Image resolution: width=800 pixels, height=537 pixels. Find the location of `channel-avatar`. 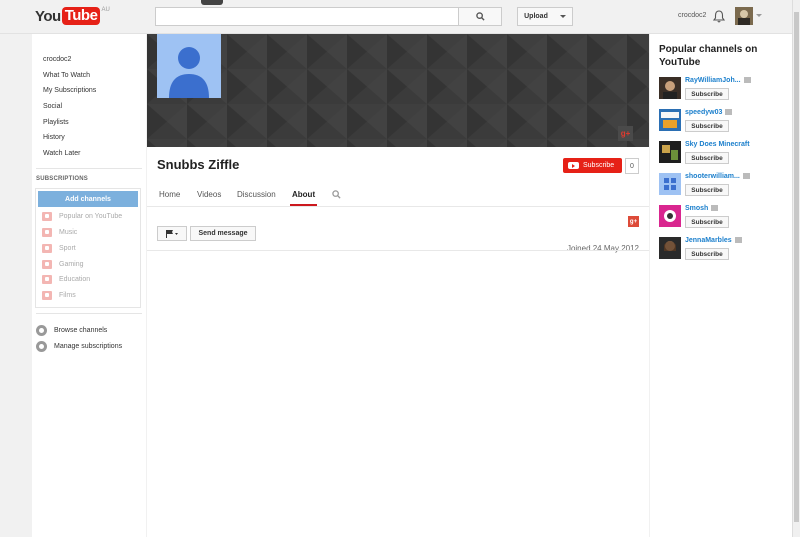

channel-avatar is located at coordinates (189, 66).